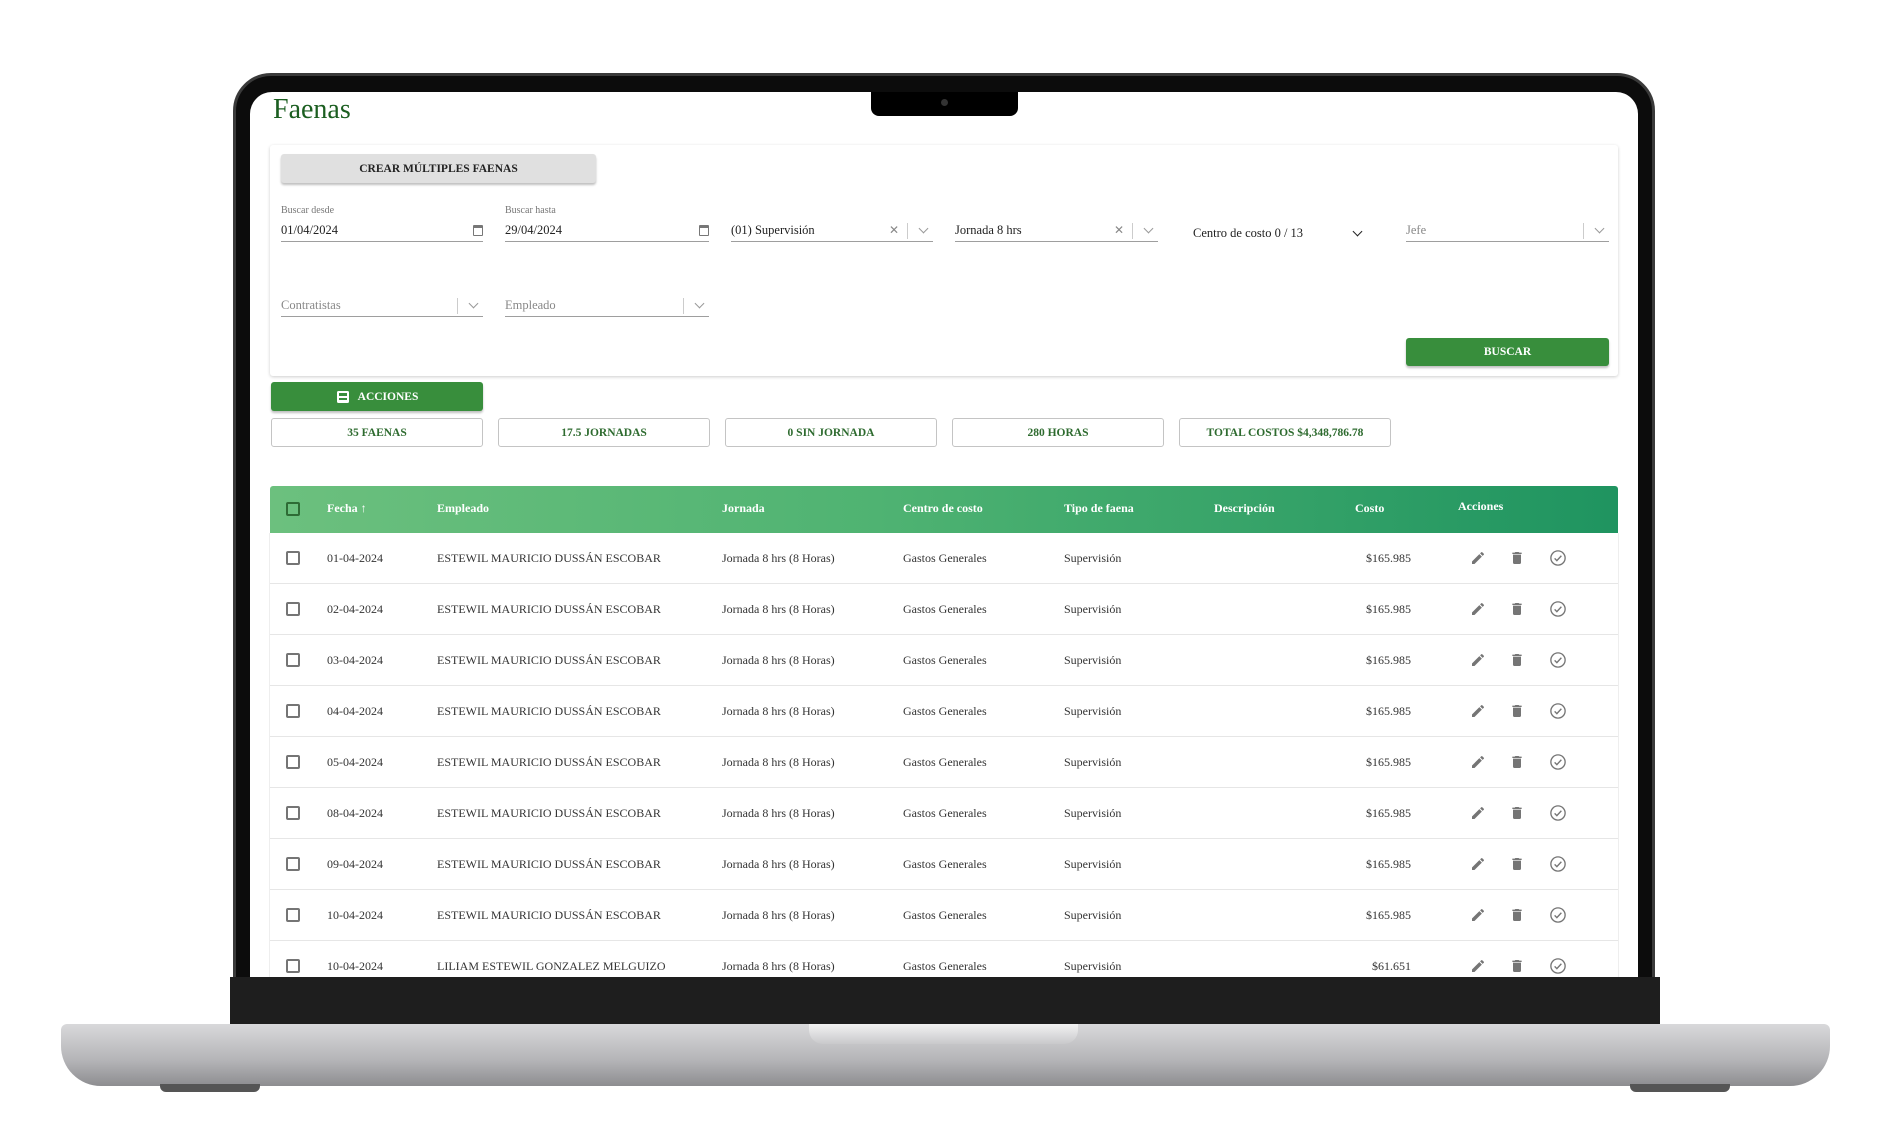 The height and width of the screenshot is (1143, 1900). Describe the element at coordinates (377, 396) in the screenshot. I see `acciones-button: ACCIONES` at that location.